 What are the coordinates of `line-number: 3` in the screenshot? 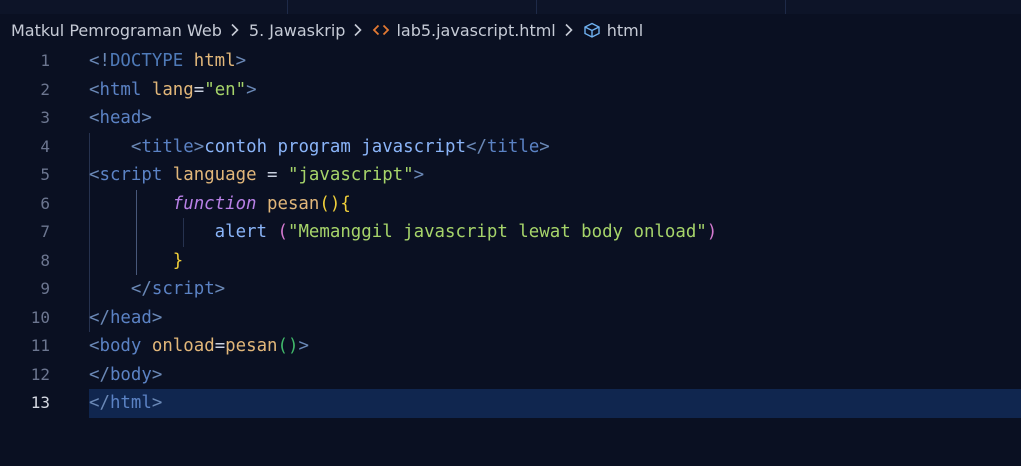 It's located at (45, 117).